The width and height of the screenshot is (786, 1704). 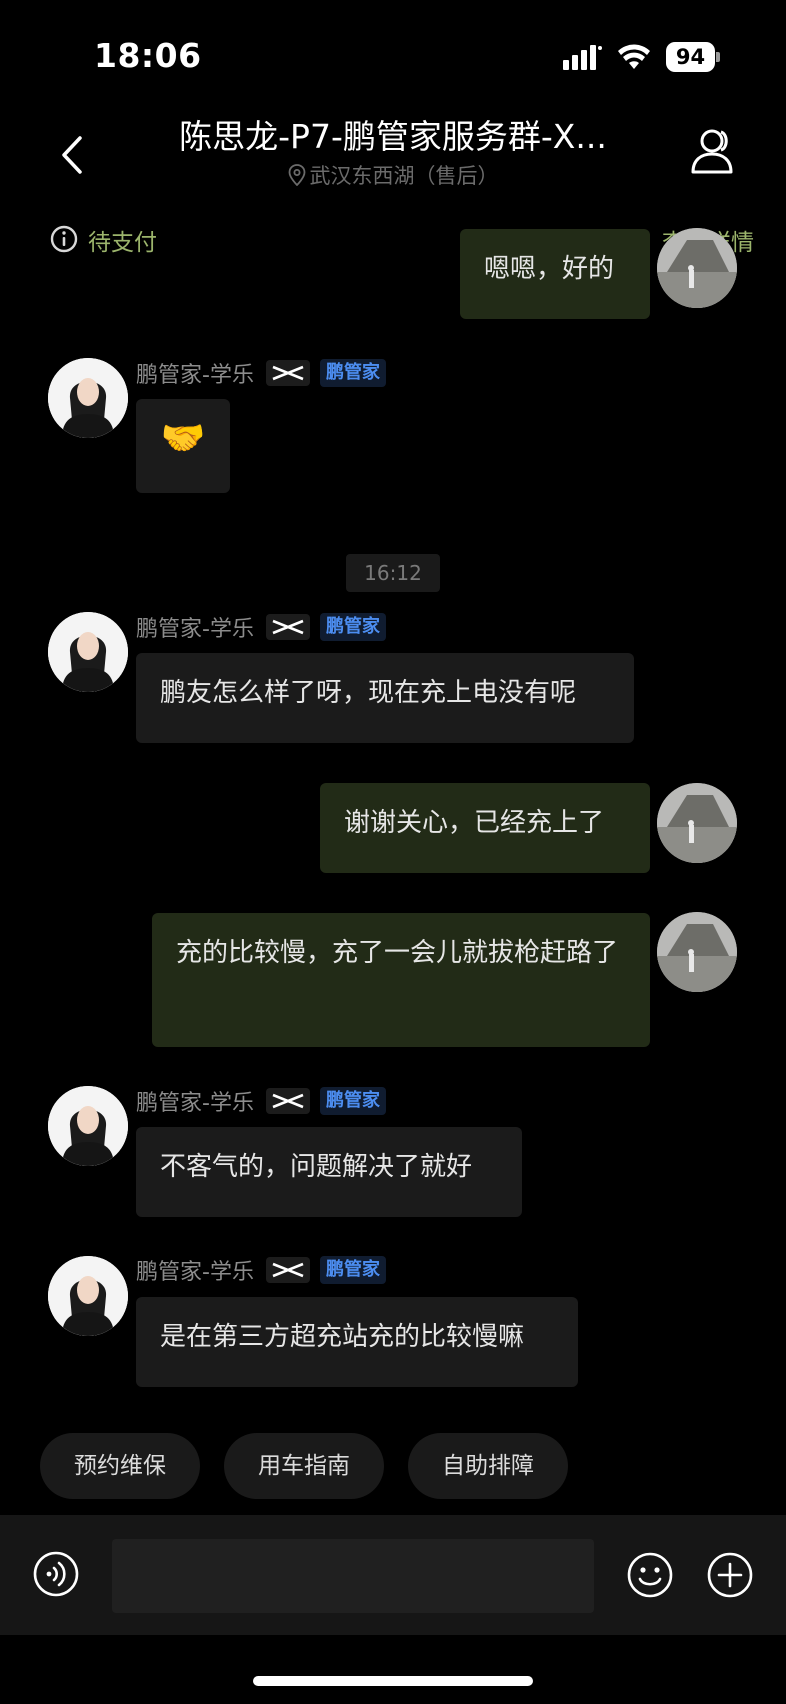 I want to click on quick-action-troubleshoot: 自助排障, so click(x=488, y=1466).